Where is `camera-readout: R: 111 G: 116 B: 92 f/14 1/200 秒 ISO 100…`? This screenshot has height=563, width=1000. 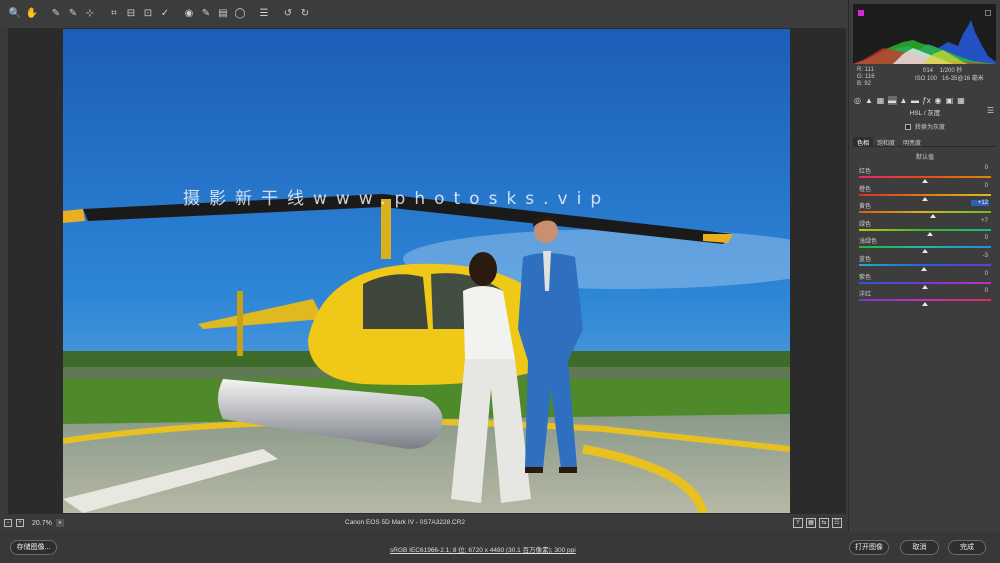
camera-readout: R: 111 G: 116 B: 92 f/14 1/200 秒 ISO 100… is located at coordinates (926, 79).